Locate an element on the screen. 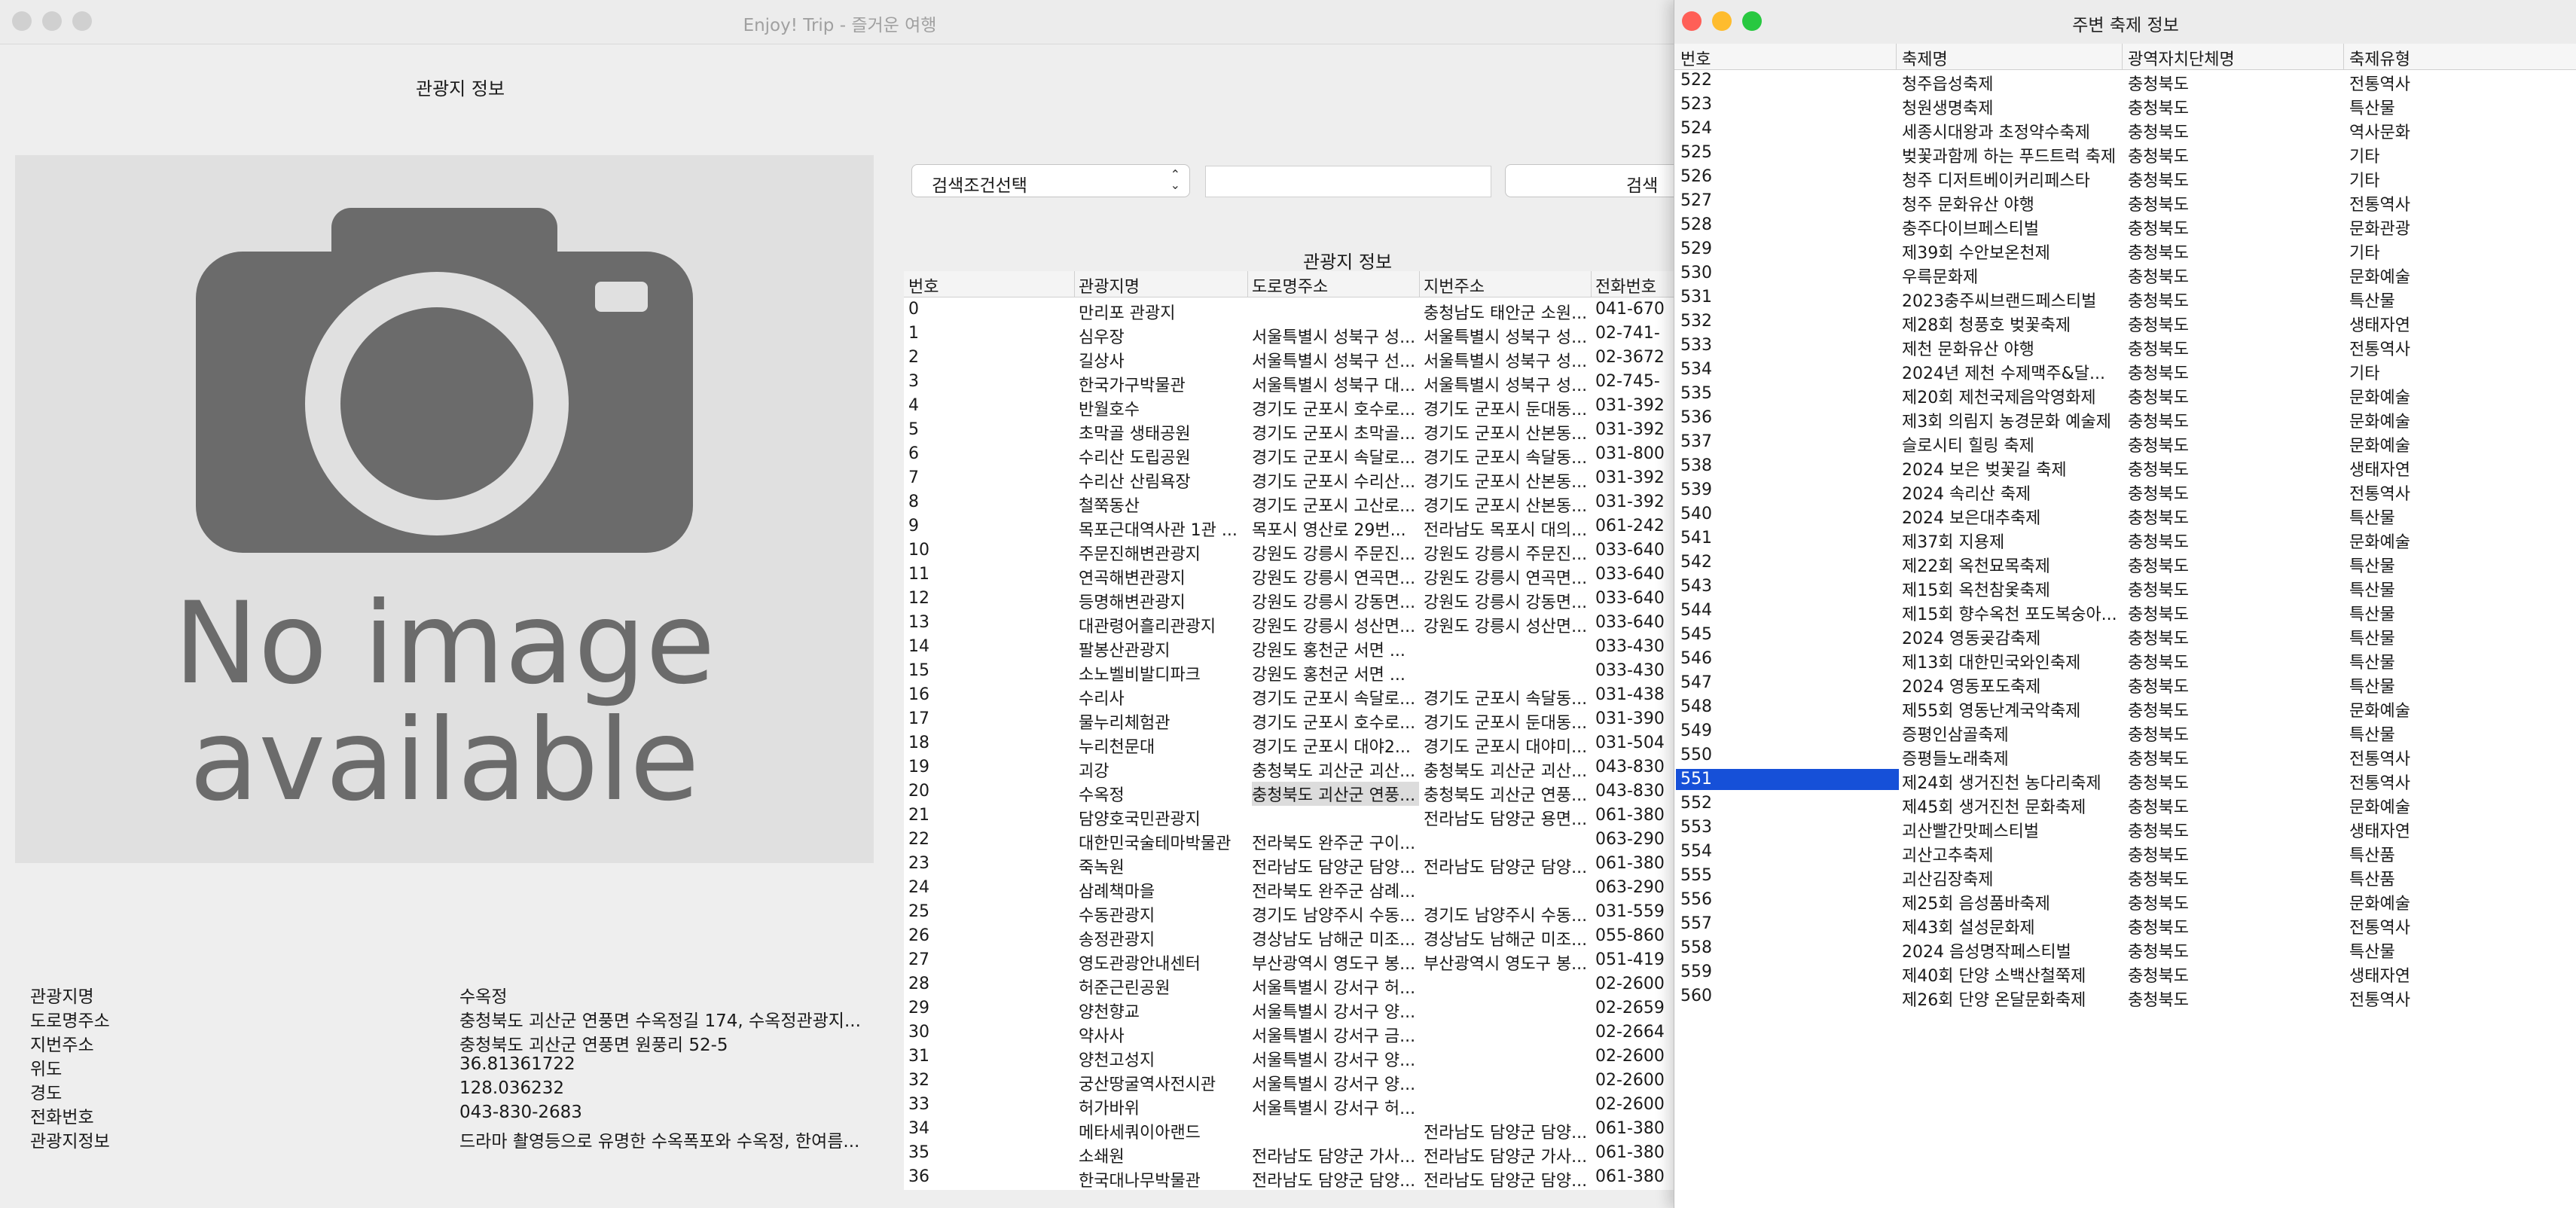  festival-row: 553 괴산빨간맛페스티벌 충청북도 생태자연 is located at coordinates (2125, 828).